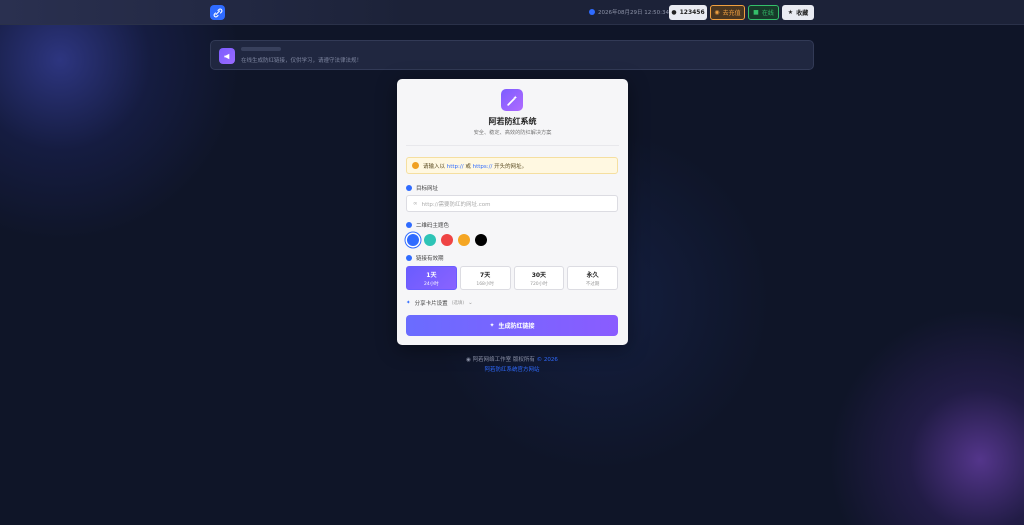 This screenshot has height=525, width=1024. Describe the element at coordinates (516, 326) in the screenshot. I see `generate-label: 生成防红链接` at that location.